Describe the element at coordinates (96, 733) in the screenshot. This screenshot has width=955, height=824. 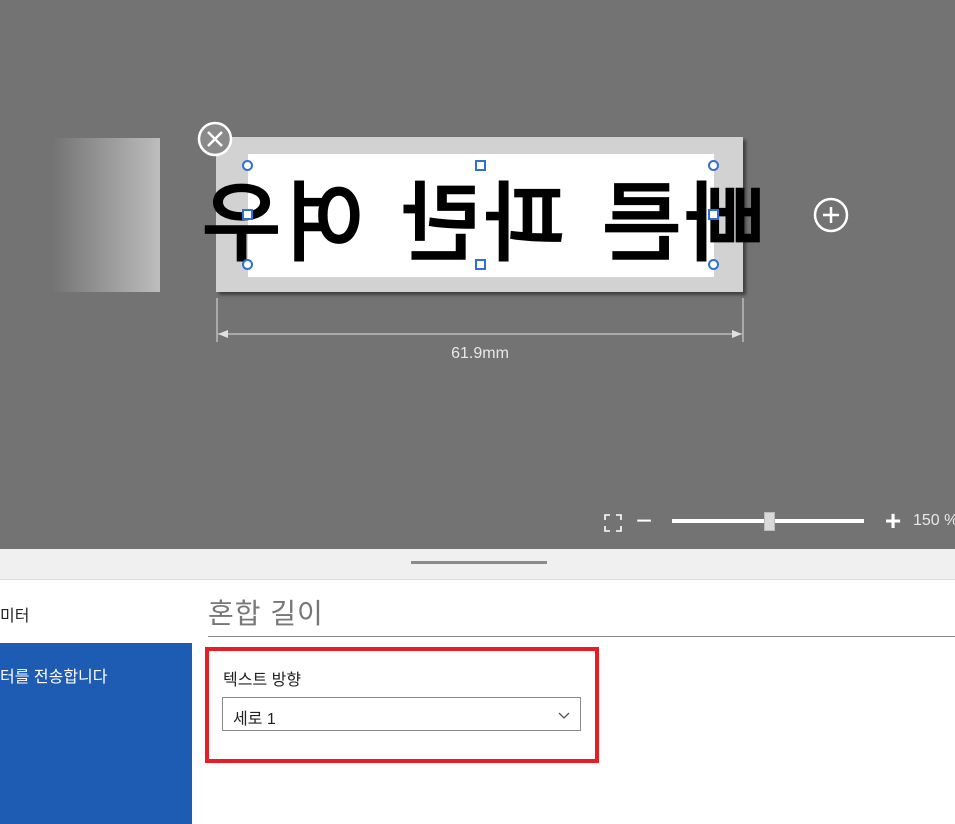
I see `sidebar-item-send-data: 터를 전송합니다` at that location.